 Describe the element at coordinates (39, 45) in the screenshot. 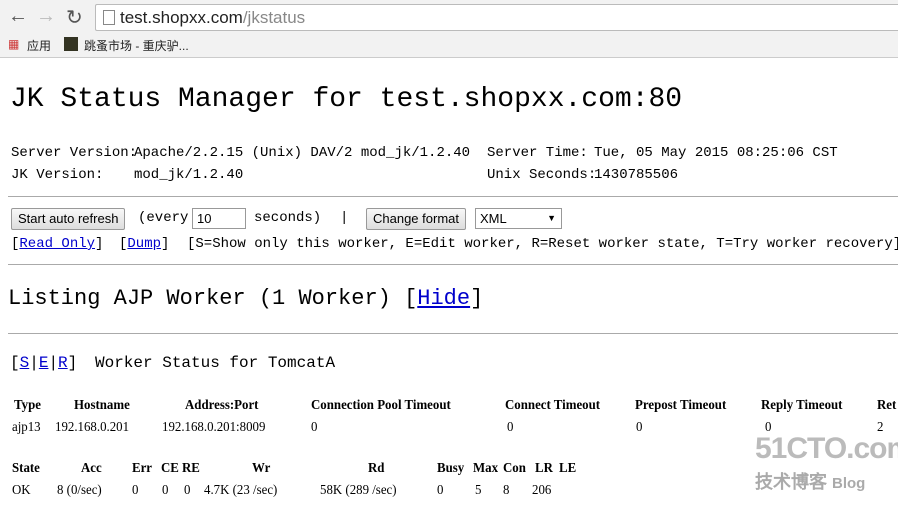

I see `bookmark-apps: 应用` at that location.